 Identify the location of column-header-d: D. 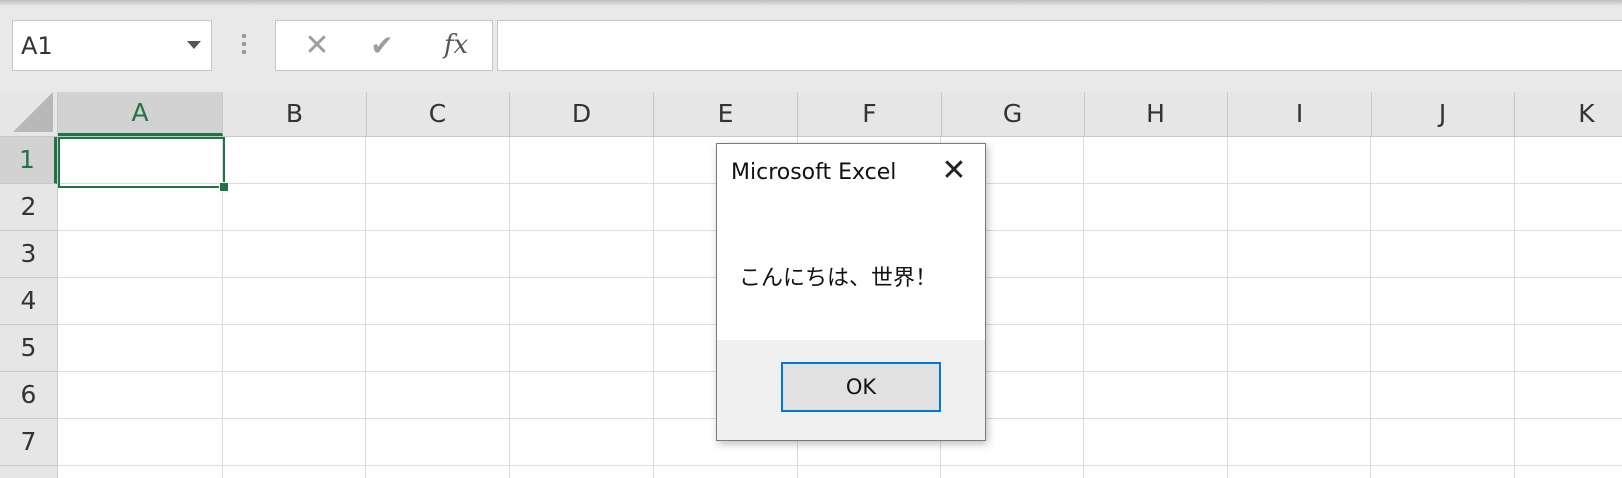
(582, 114).